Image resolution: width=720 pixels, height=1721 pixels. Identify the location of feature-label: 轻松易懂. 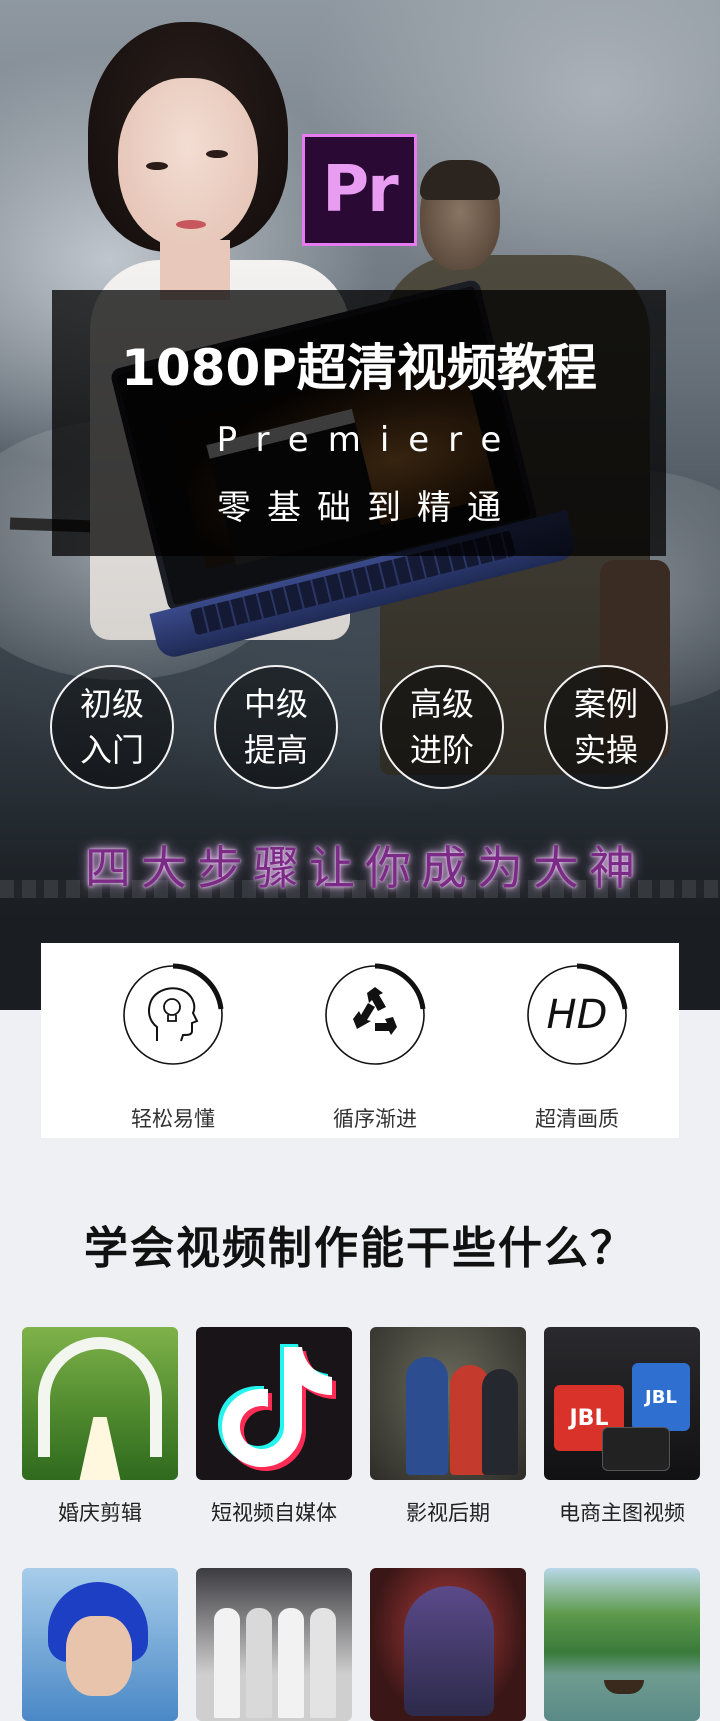
(173, 1119).